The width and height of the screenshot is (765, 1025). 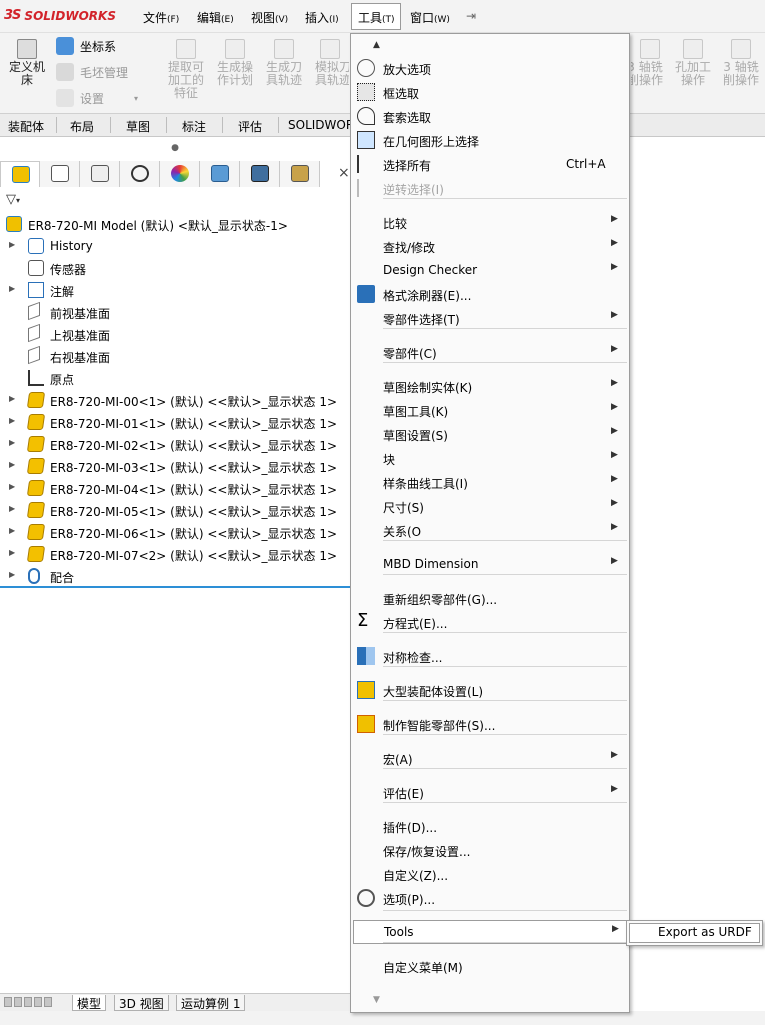 What do you see at coordinates (490, 222) in the screenshot?
I see `dropdown-item: 比较 ▶` at bounding box center [490, 222].